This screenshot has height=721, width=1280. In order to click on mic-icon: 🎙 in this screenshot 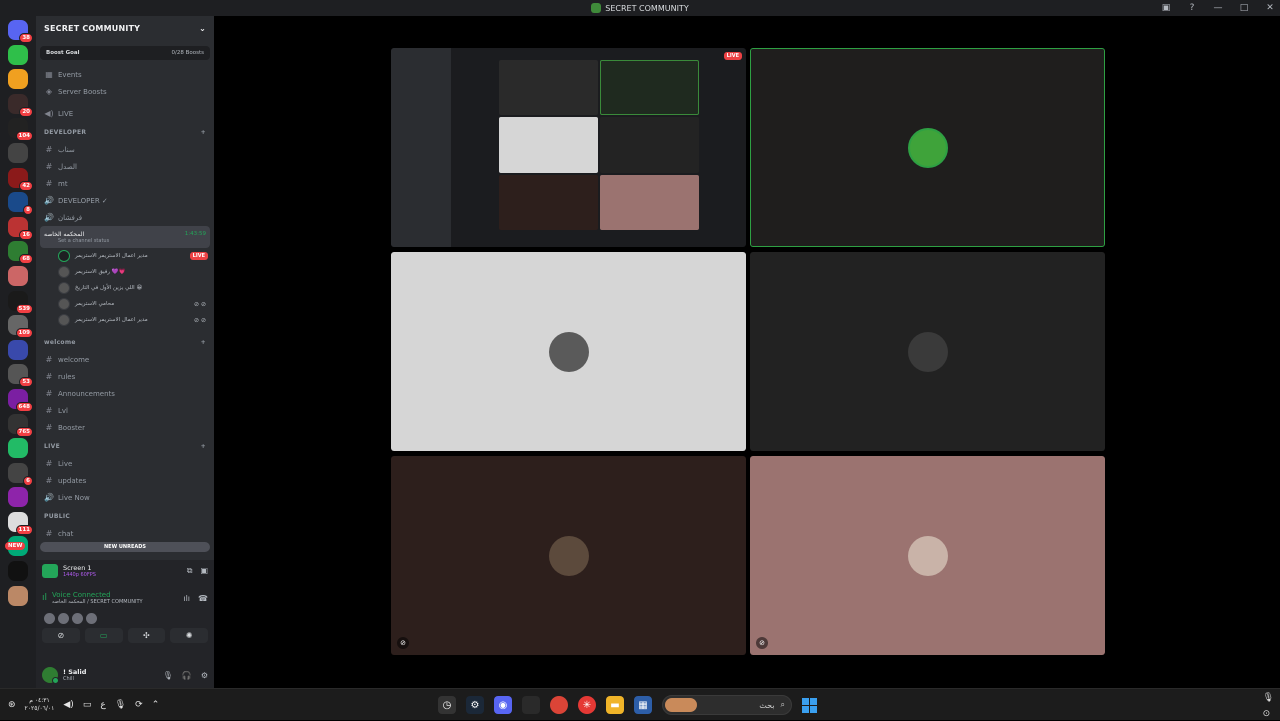, I will do `click(1268, 698)`.